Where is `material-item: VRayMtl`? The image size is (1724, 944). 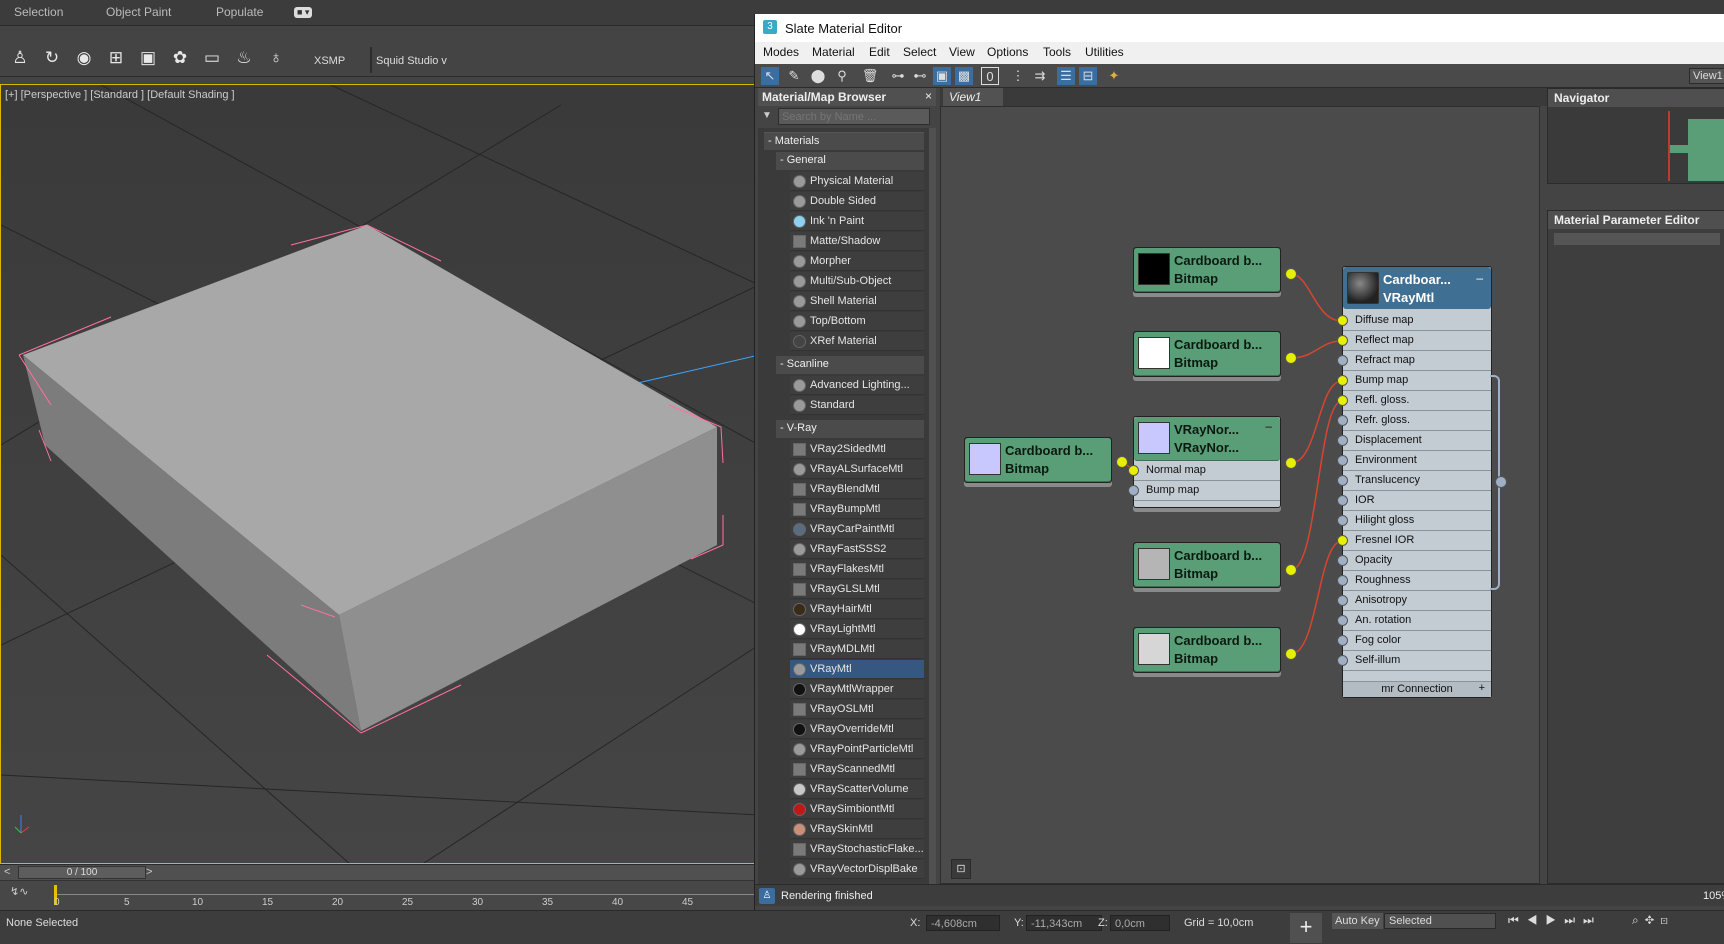 material-item: VRayMtl is located at coordinates (857, 669).